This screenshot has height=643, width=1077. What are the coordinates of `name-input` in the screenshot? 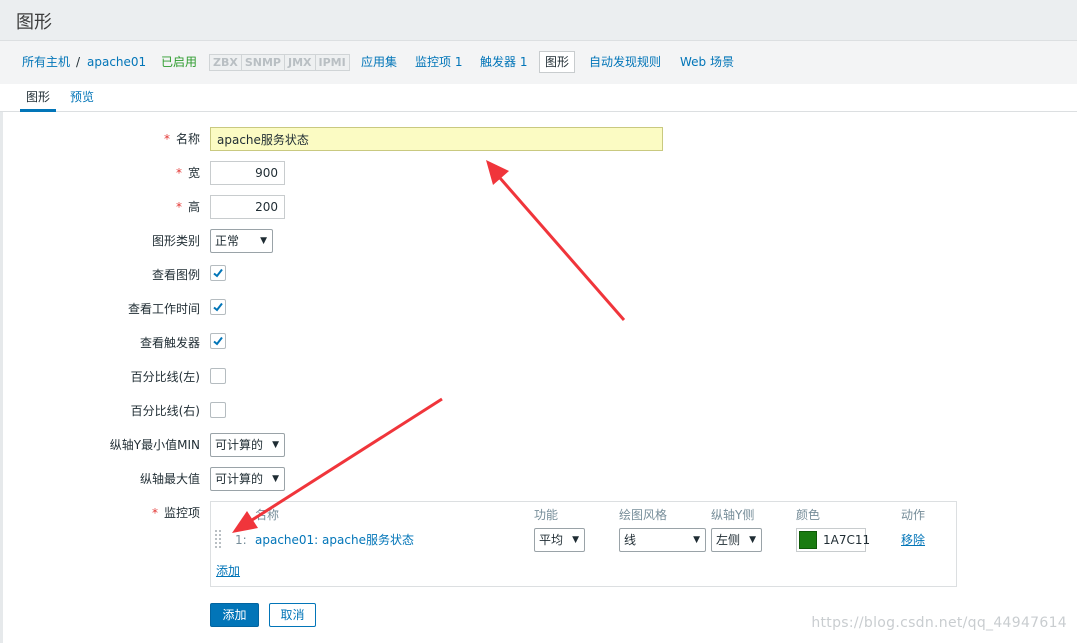 It's located at (436, 139).